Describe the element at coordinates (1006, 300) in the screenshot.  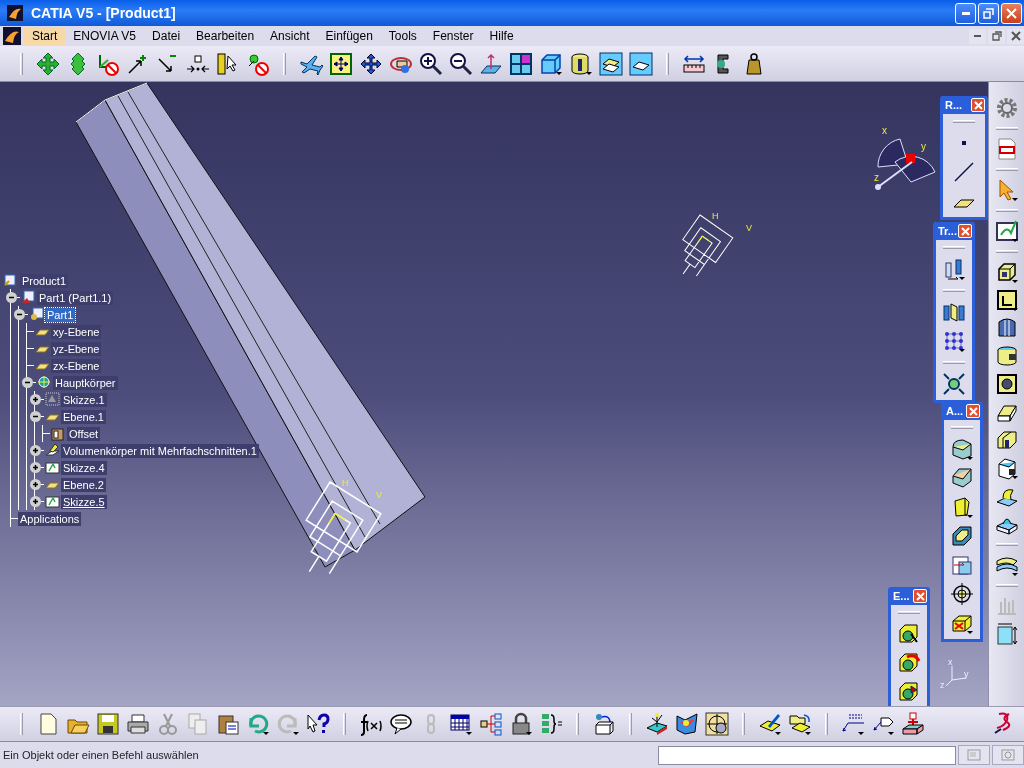
I see `pocket-block-icon` at that location.